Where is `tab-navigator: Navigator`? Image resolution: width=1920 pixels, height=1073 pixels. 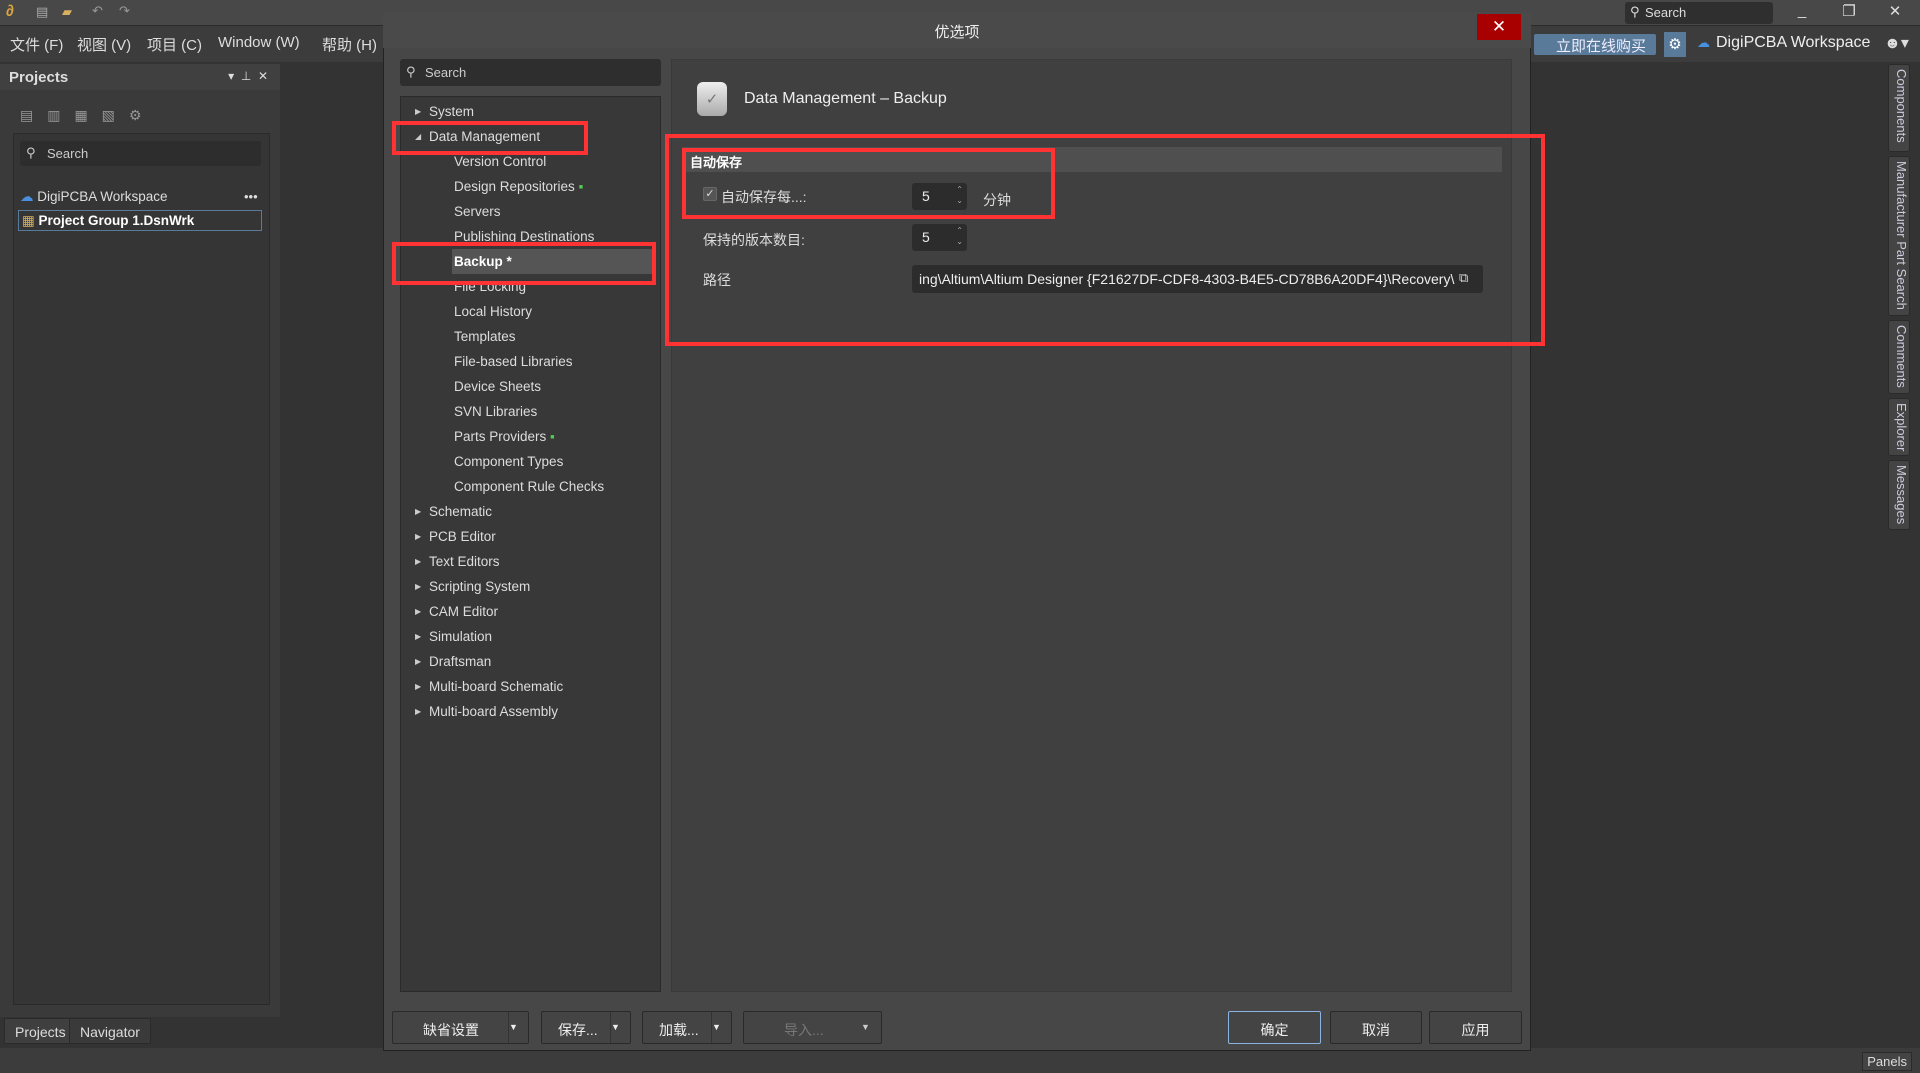 tab-navigator: Navigator is located at coordinates (110, 1031).